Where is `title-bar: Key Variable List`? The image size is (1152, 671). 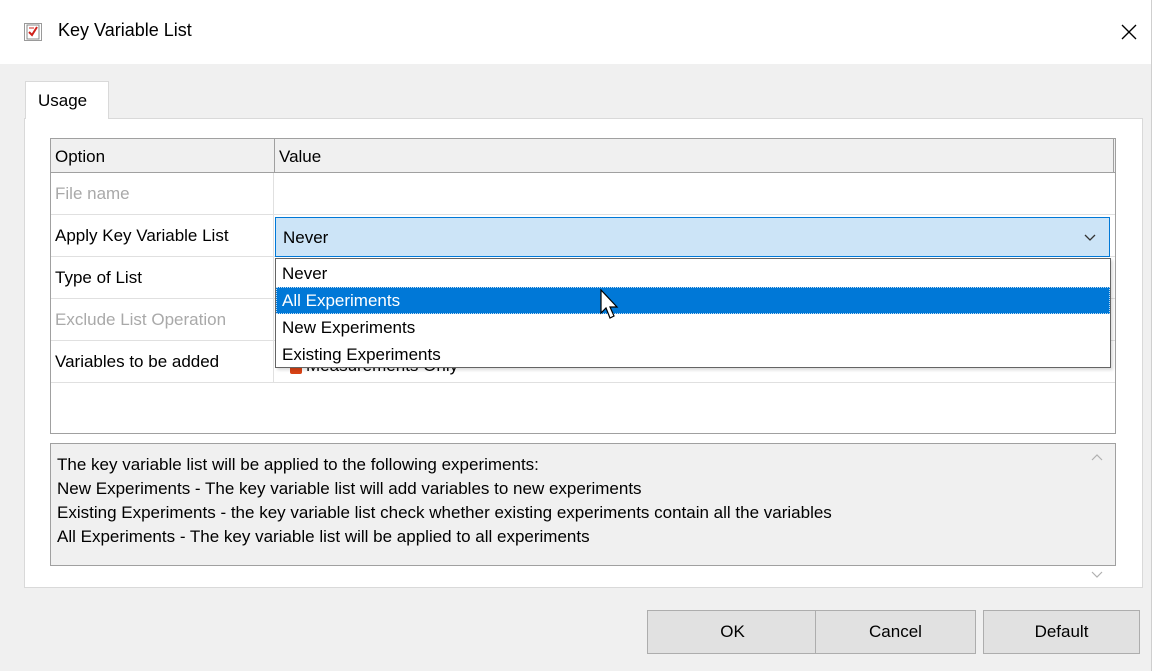 title-bar: Key Variable List is located at coordinates (576, 32).